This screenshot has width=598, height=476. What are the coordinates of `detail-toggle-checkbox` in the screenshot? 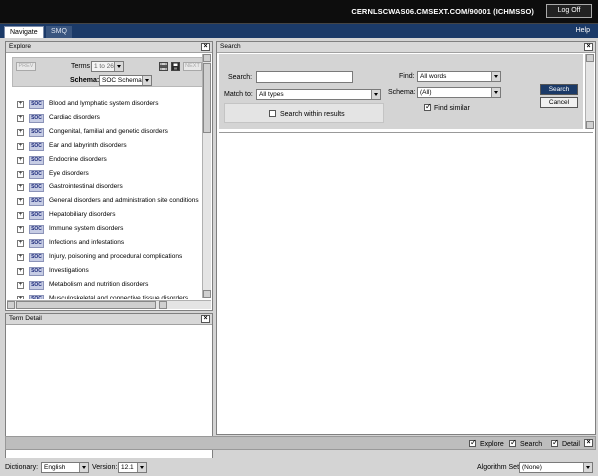 It's located at (555, 443).